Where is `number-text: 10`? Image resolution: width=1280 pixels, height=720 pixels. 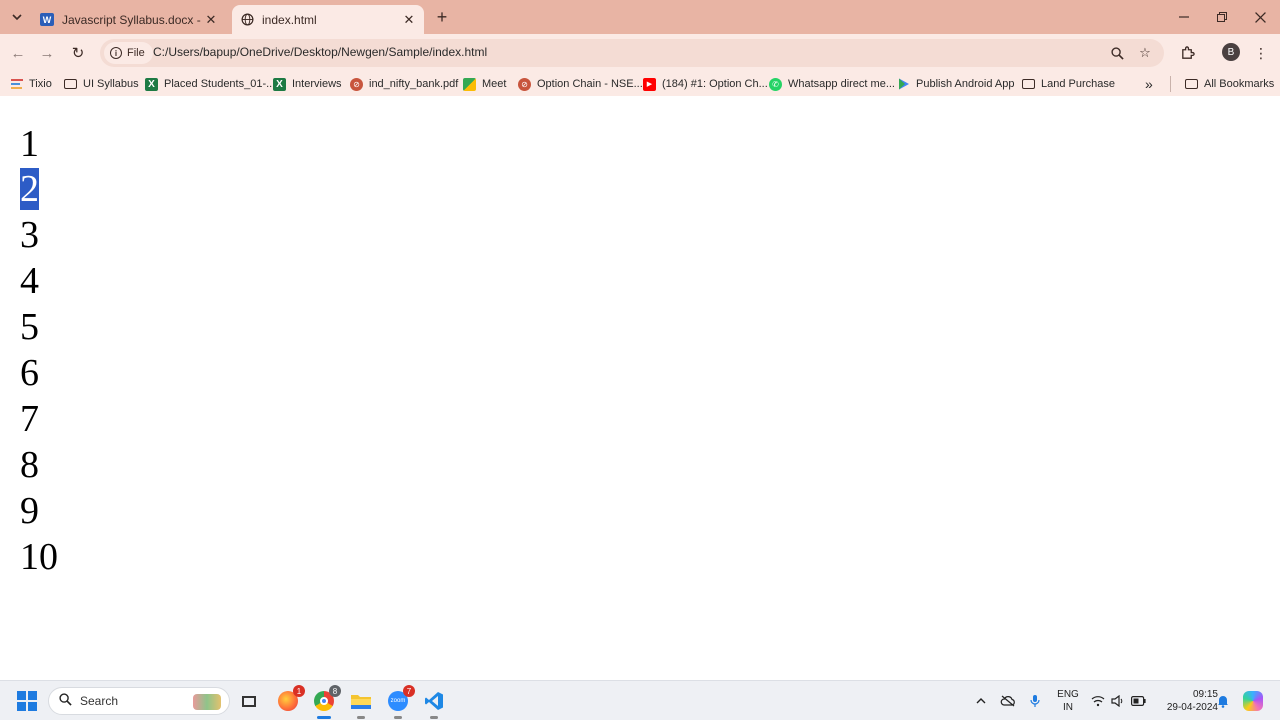
number-text: 10 is located at coordinates (39, 557).